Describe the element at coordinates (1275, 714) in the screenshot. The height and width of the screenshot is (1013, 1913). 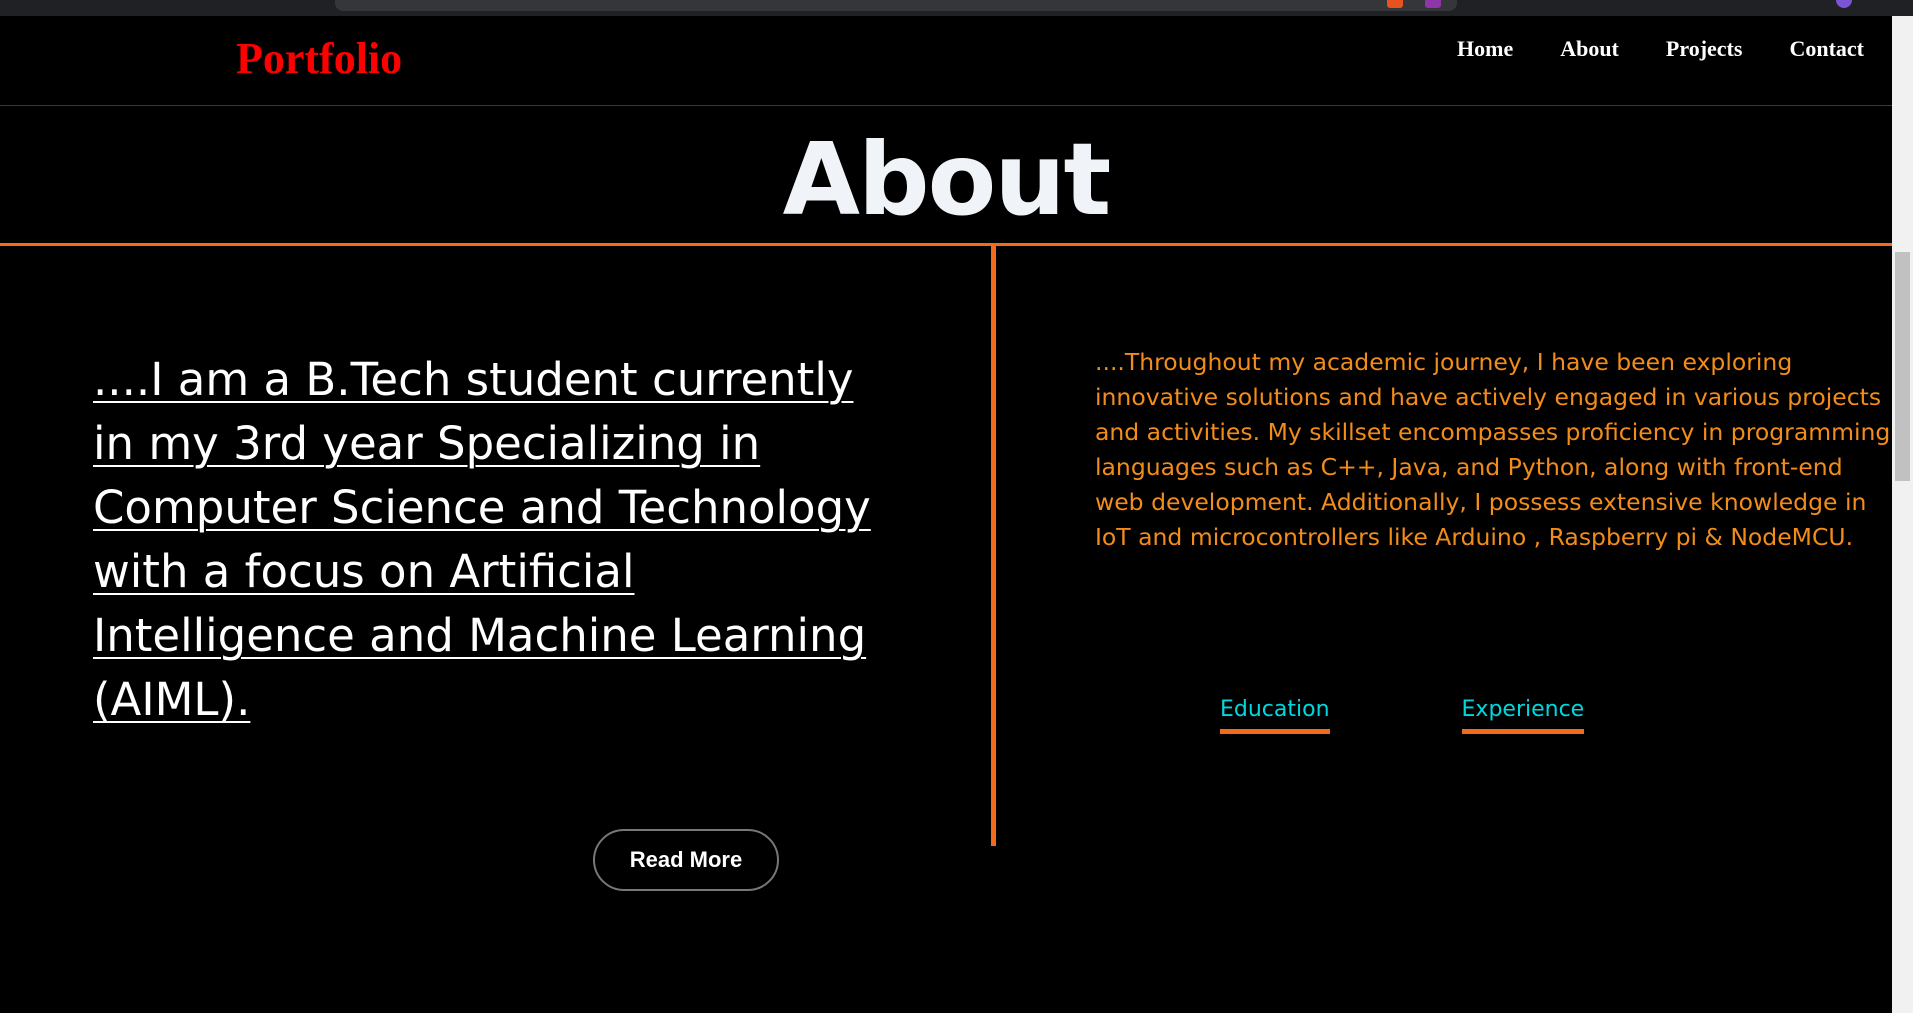
I see `tab-education: Education` at that location.